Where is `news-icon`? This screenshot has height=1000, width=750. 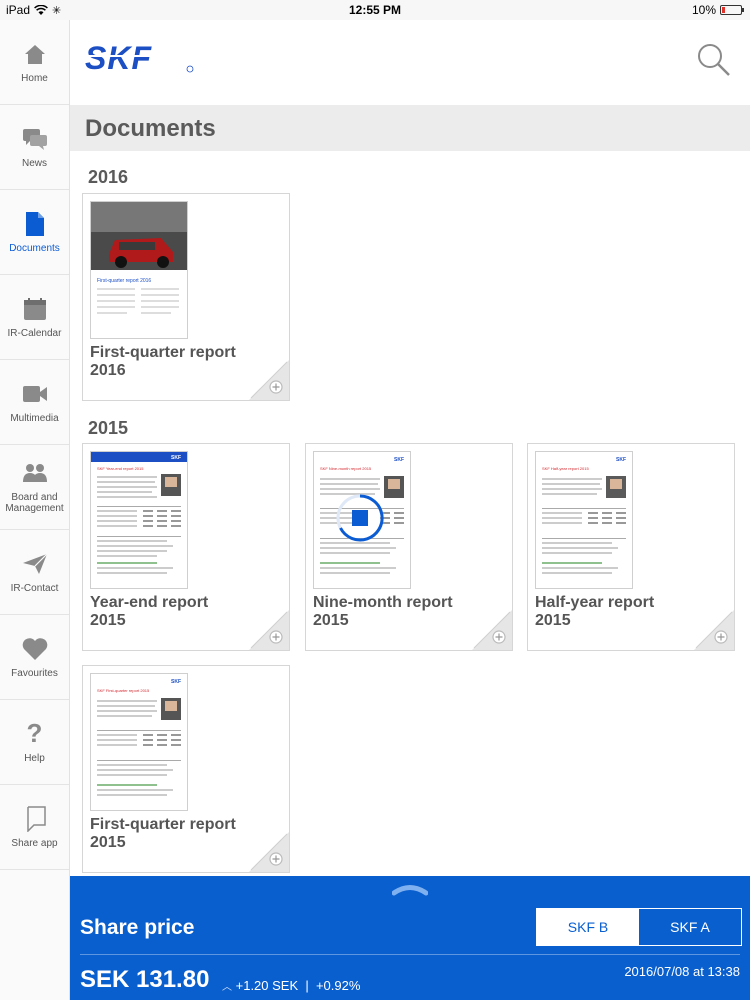
news-icon is located at coordinates (35, 139).